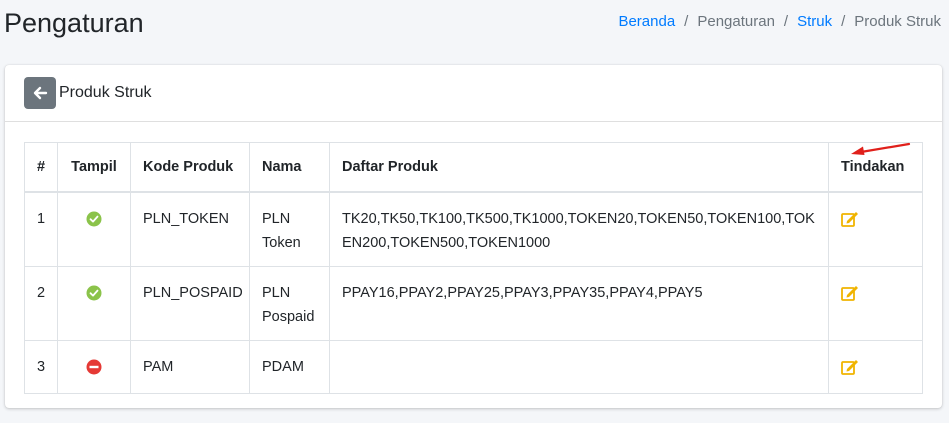 Image resolution: width=949 pixels, height=423 pixels. I want to click on column-header-number: #, so click(41, 167).